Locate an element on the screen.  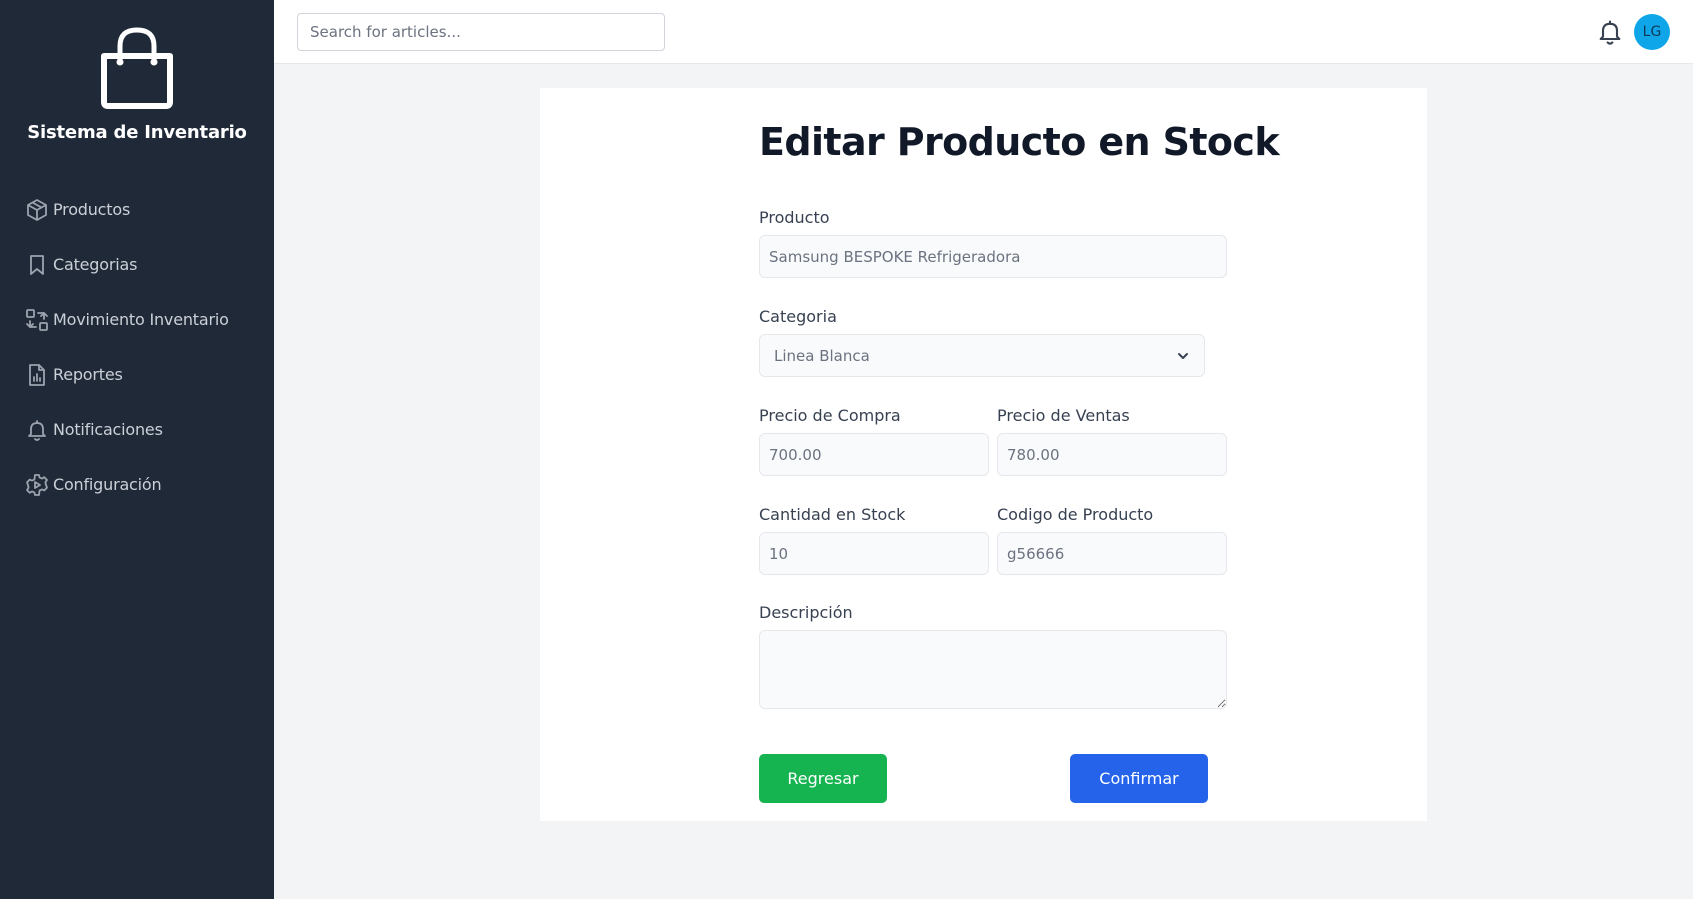
cantidad-label: Cantidad en Stock is located at coordinates (832, 514).